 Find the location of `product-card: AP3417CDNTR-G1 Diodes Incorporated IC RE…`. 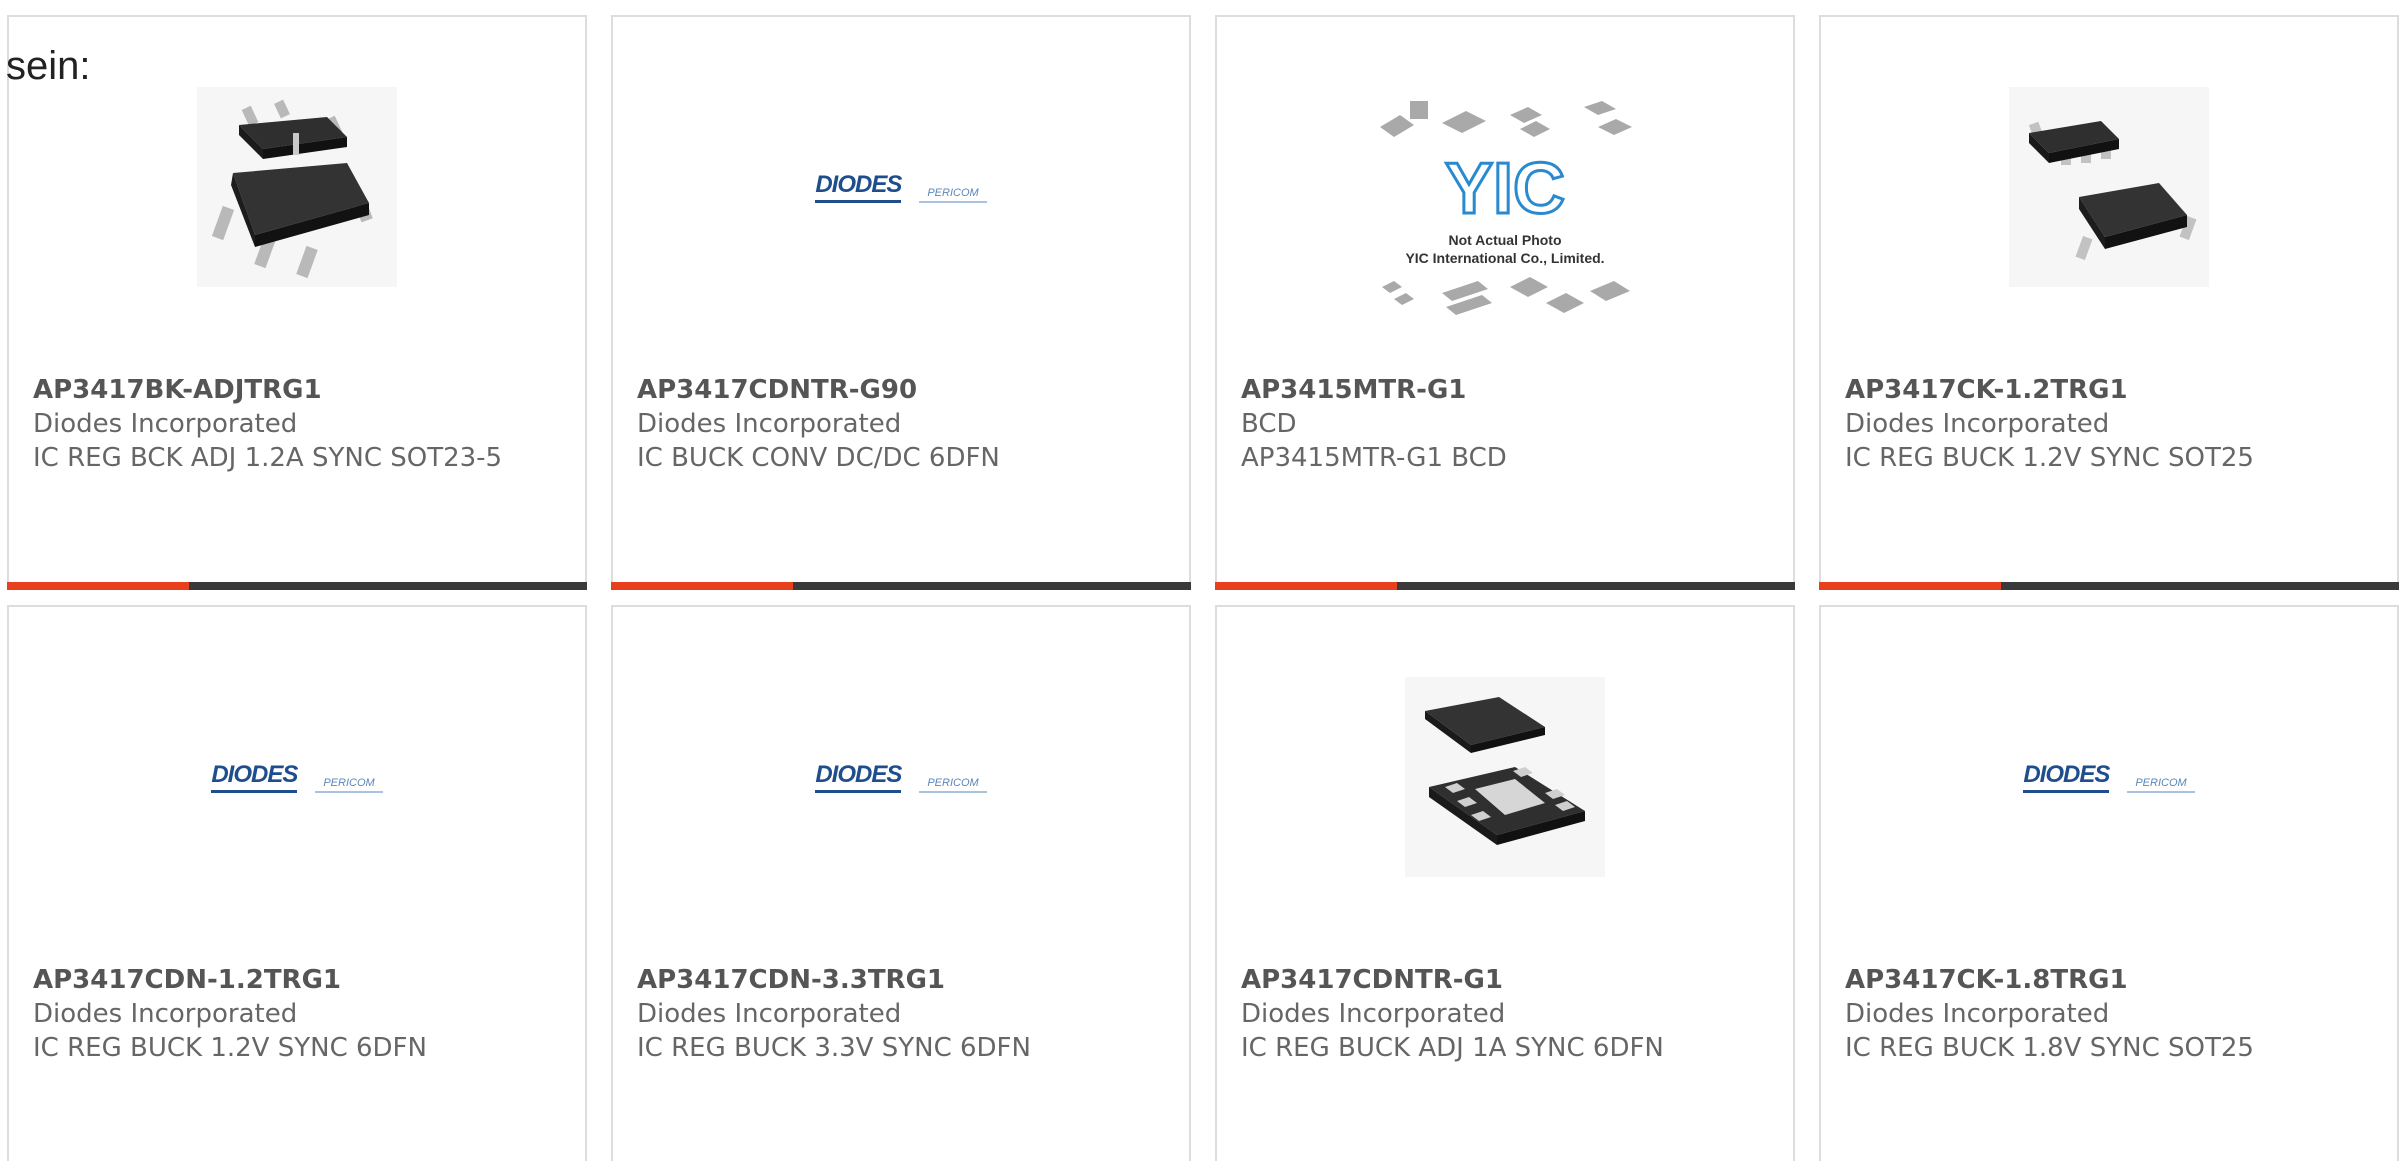

product-card: AP3417CDNTR-G1 Diodes Incorporated IC RE… is located at coordinates (1505, 883).